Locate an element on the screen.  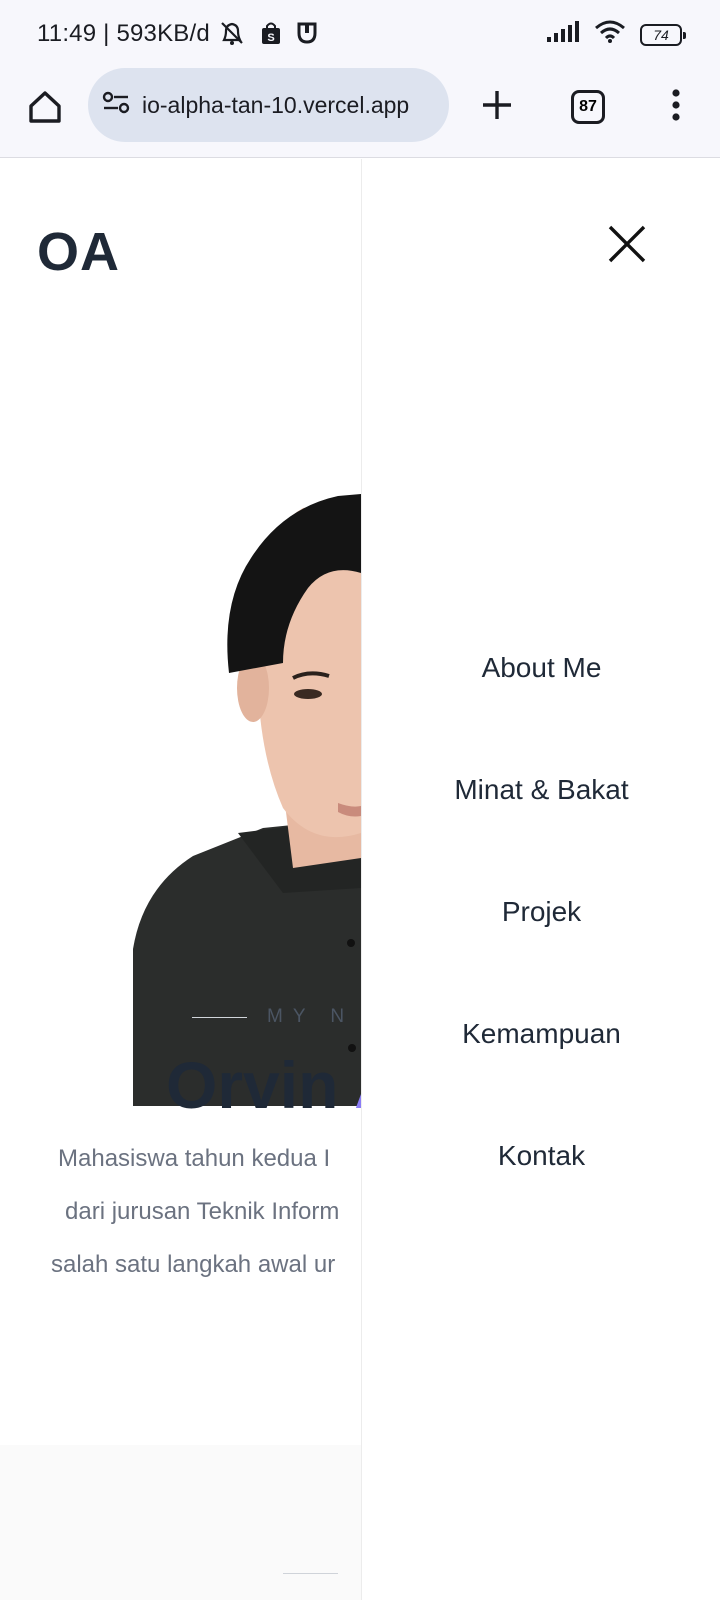
home-button is located at coordinates (45, 109).